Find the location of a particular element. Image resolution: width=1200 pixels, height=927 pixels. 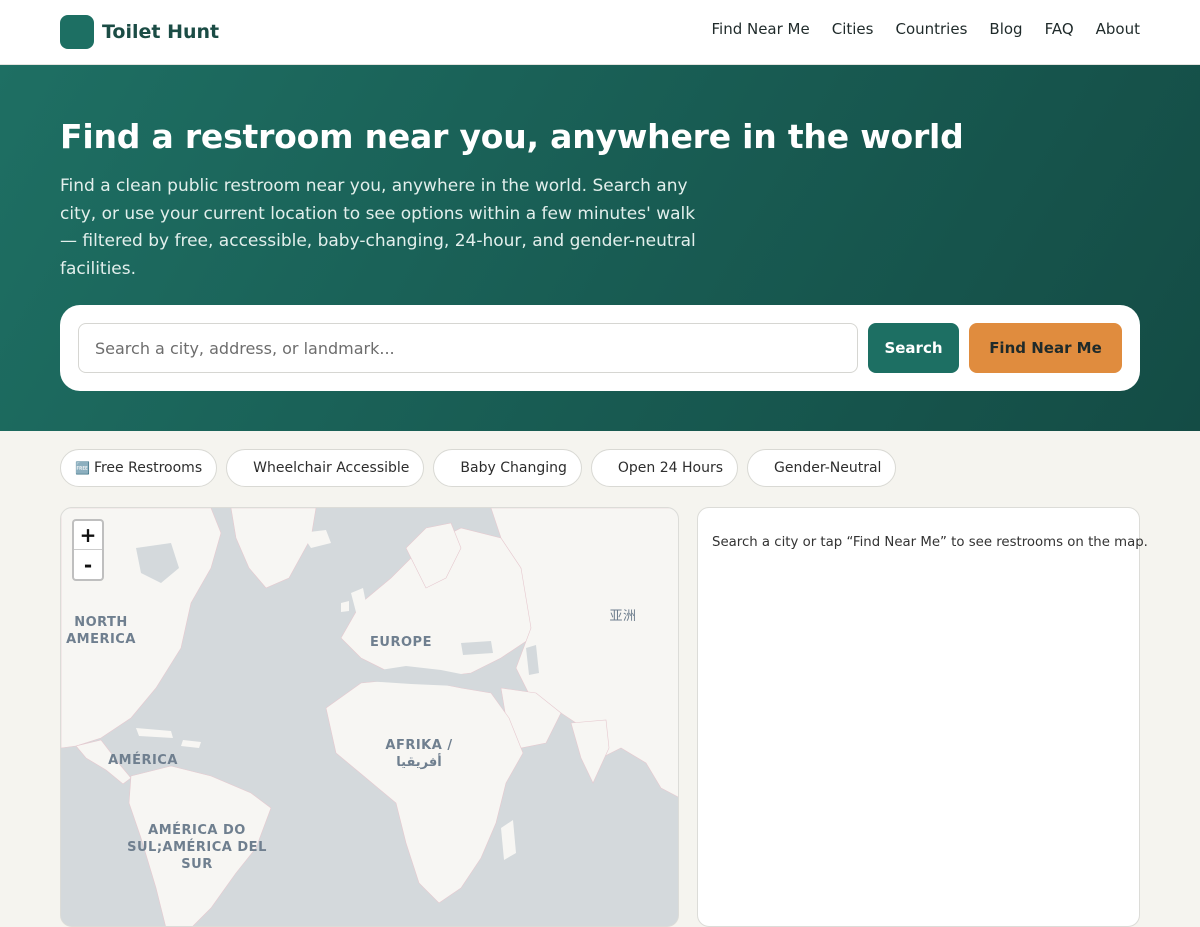

search-input is located at coordinates (468, 348).